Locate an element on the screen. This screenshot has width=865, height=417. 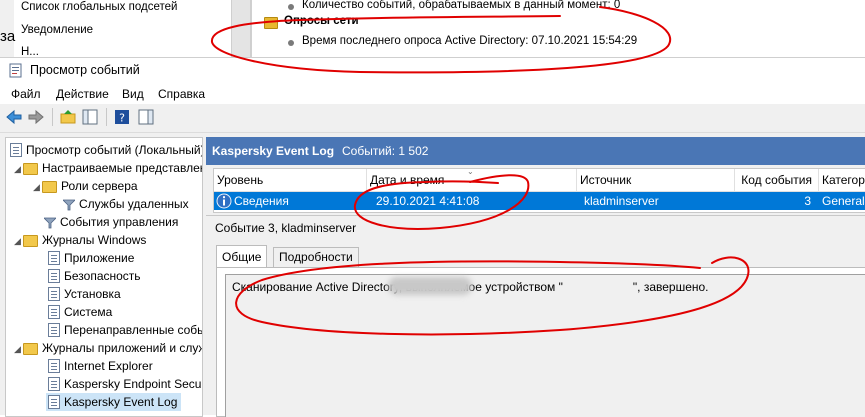
tree-item-kaspersky-endpoint-security: Kaspersky Endpoint Security is located at coordinates (125, 384).